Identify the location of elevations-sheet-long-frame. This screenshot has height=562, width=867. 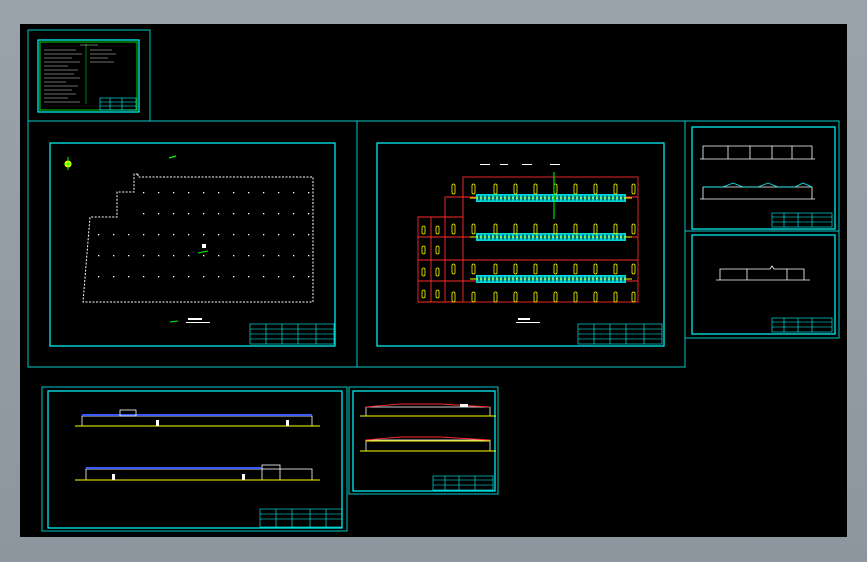
(194, 459).